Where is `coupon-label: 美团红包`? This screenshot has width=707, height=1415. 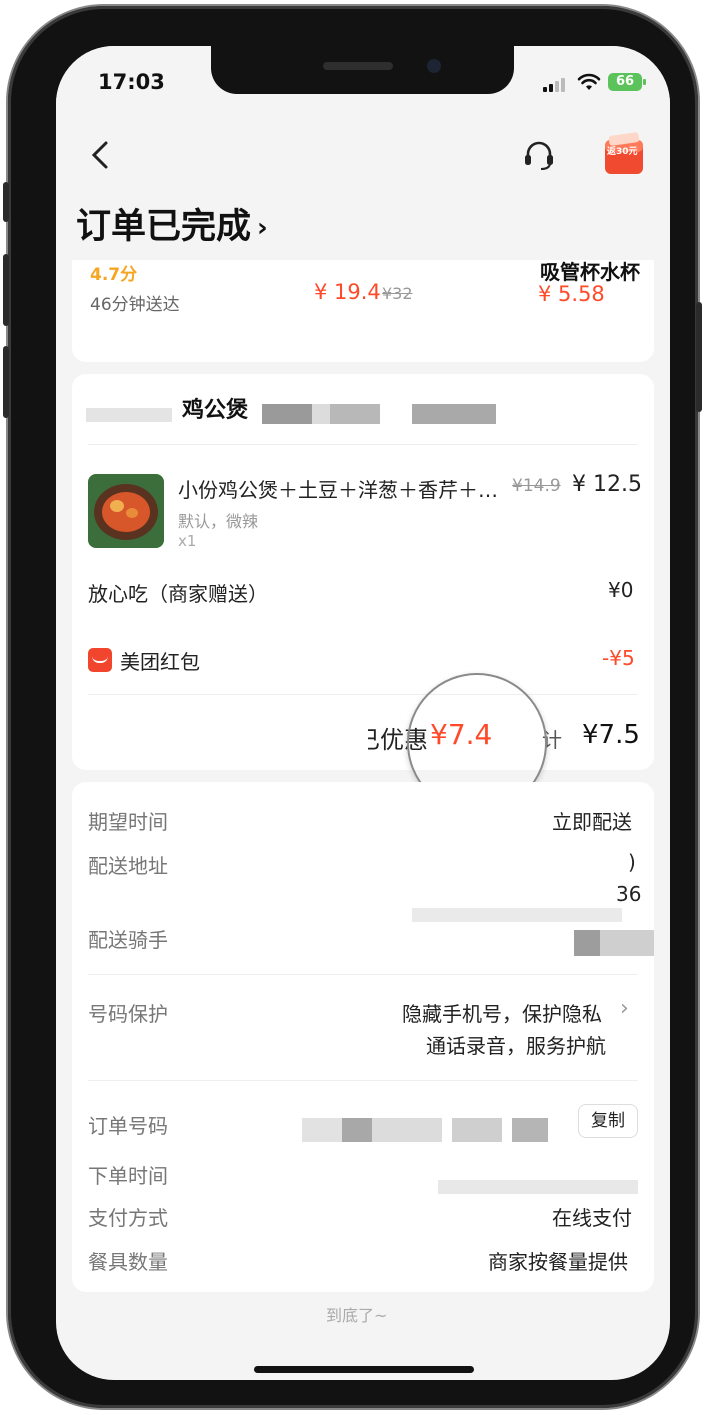 coupon-label: 美团红包 is located at coordinates (160, 662).